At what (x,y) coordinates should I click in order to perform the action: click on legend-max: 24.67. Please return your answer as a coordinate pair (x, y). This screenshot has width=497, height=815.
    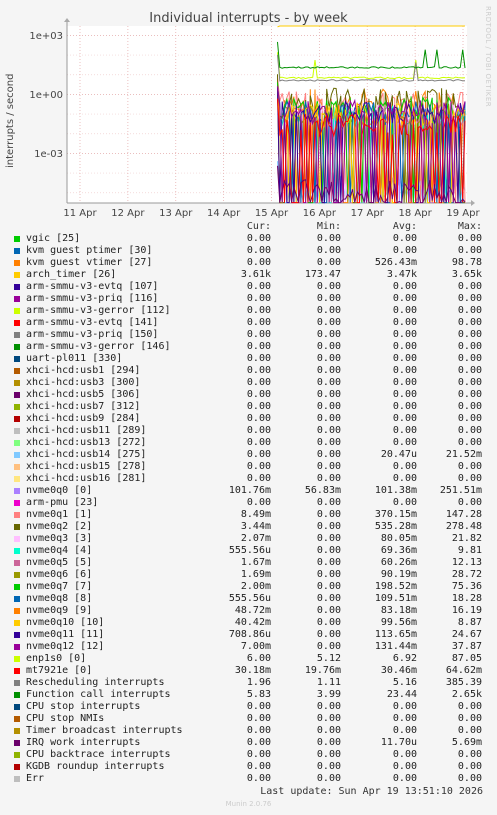
    Looking at the image, I should click on (466, 634).